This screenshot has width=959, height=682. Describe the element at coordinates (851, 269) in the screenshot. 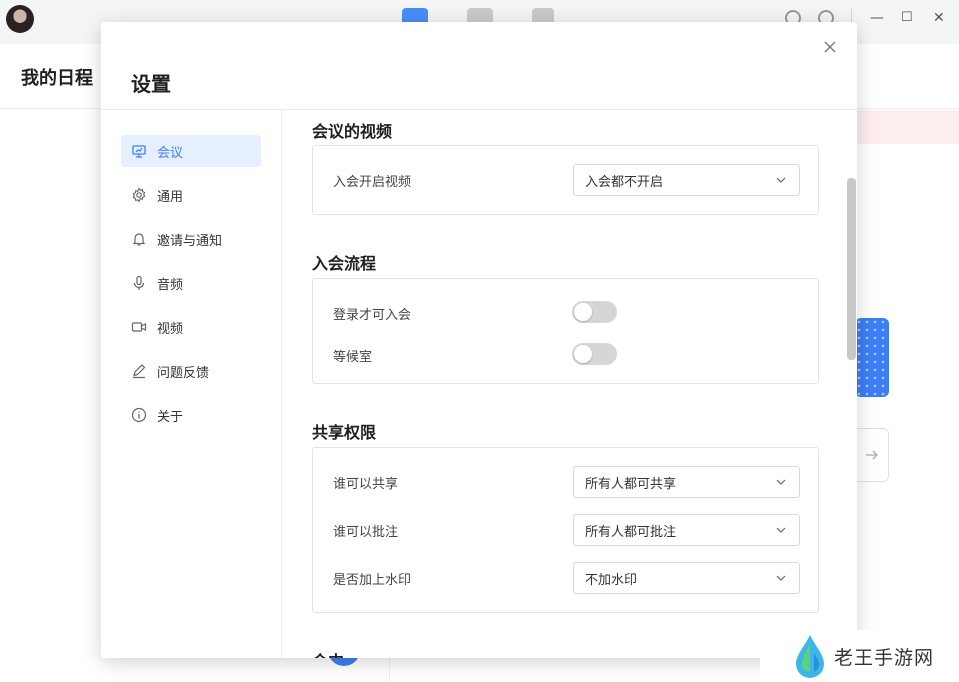

I see `content-scrollbar` at that location.